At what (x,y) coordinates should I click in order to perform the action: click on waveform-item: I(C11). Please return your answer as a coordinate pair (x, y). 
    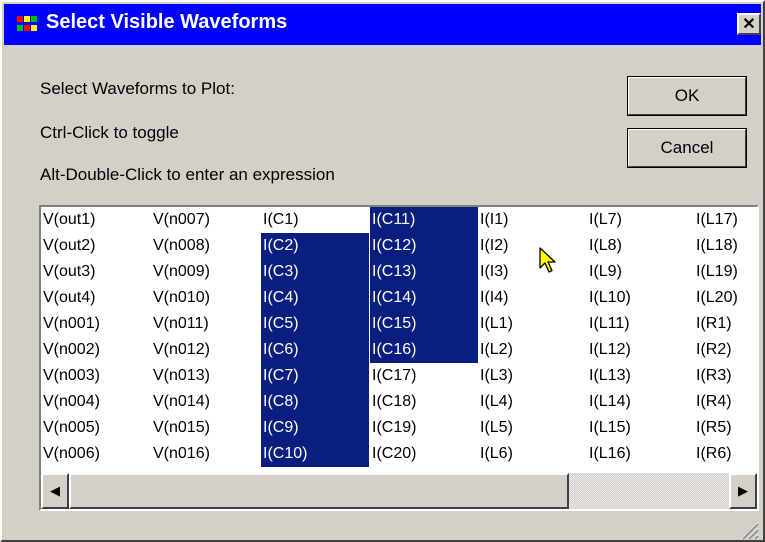
    Looking at the image, I should click on (424, 220).